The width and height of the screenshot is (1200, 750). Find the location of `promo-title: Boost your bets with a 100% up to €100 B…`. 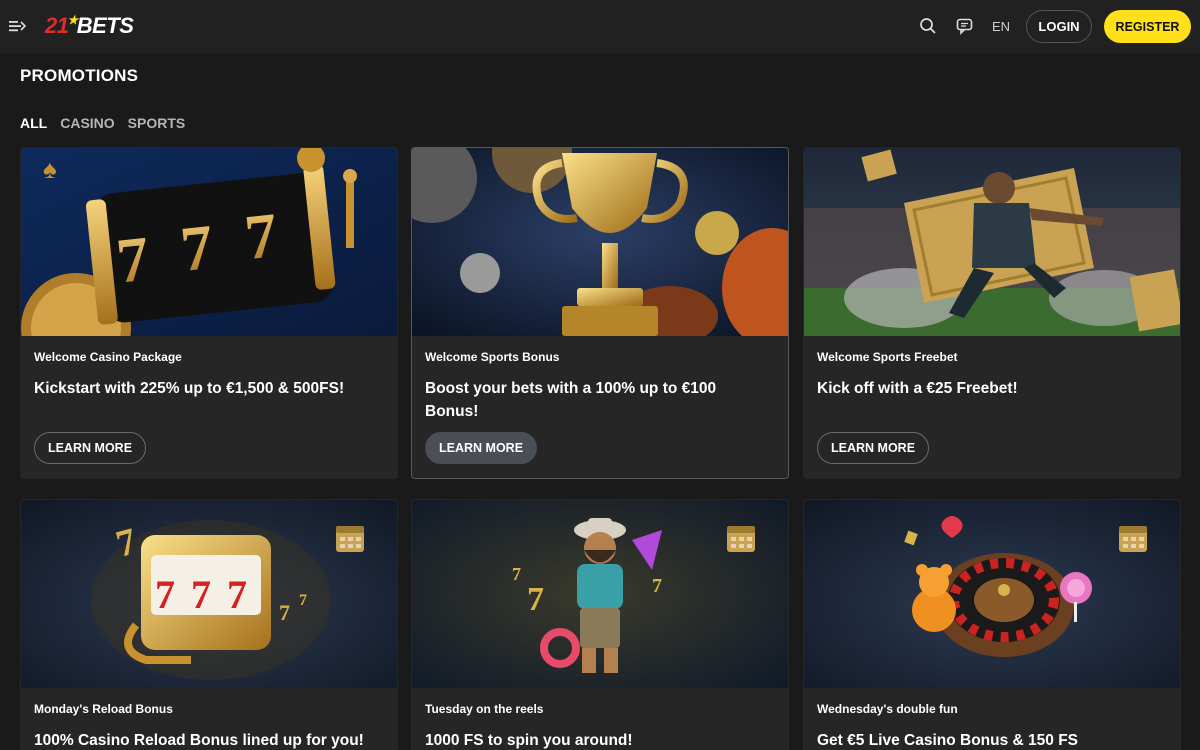

promo-title: Boost your bets with a 100% up to €100 B… is located at coordinates (571, 400).